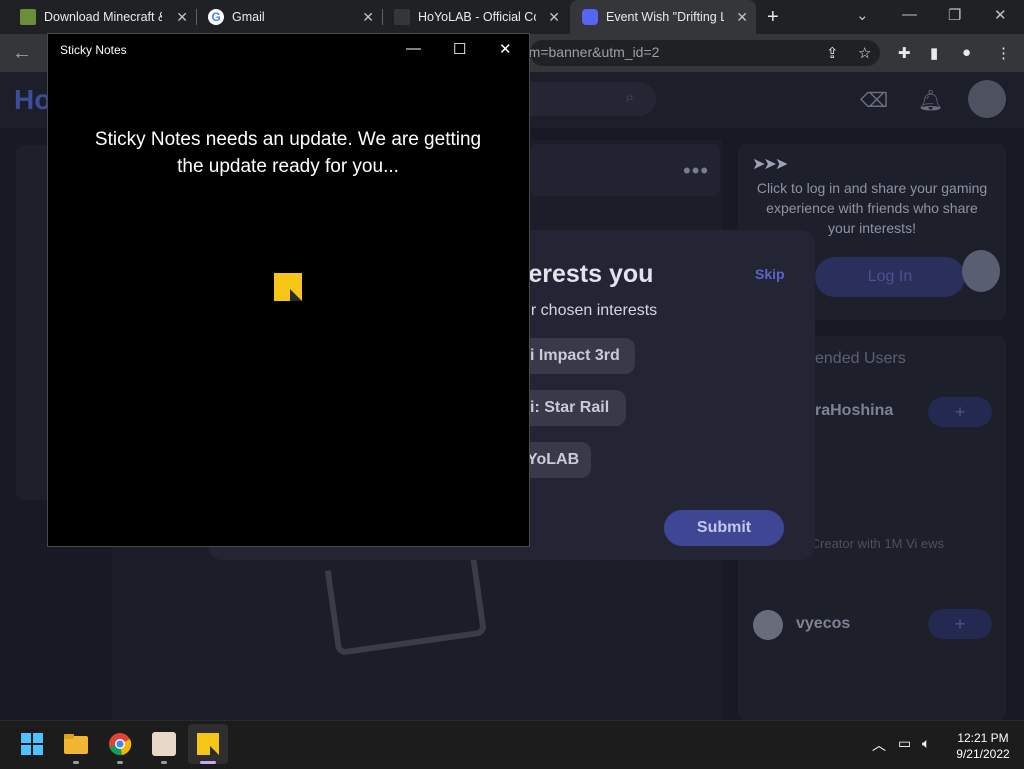 The image size is (1024, 769). I want to click on game-app-icon, so click(164, 744).